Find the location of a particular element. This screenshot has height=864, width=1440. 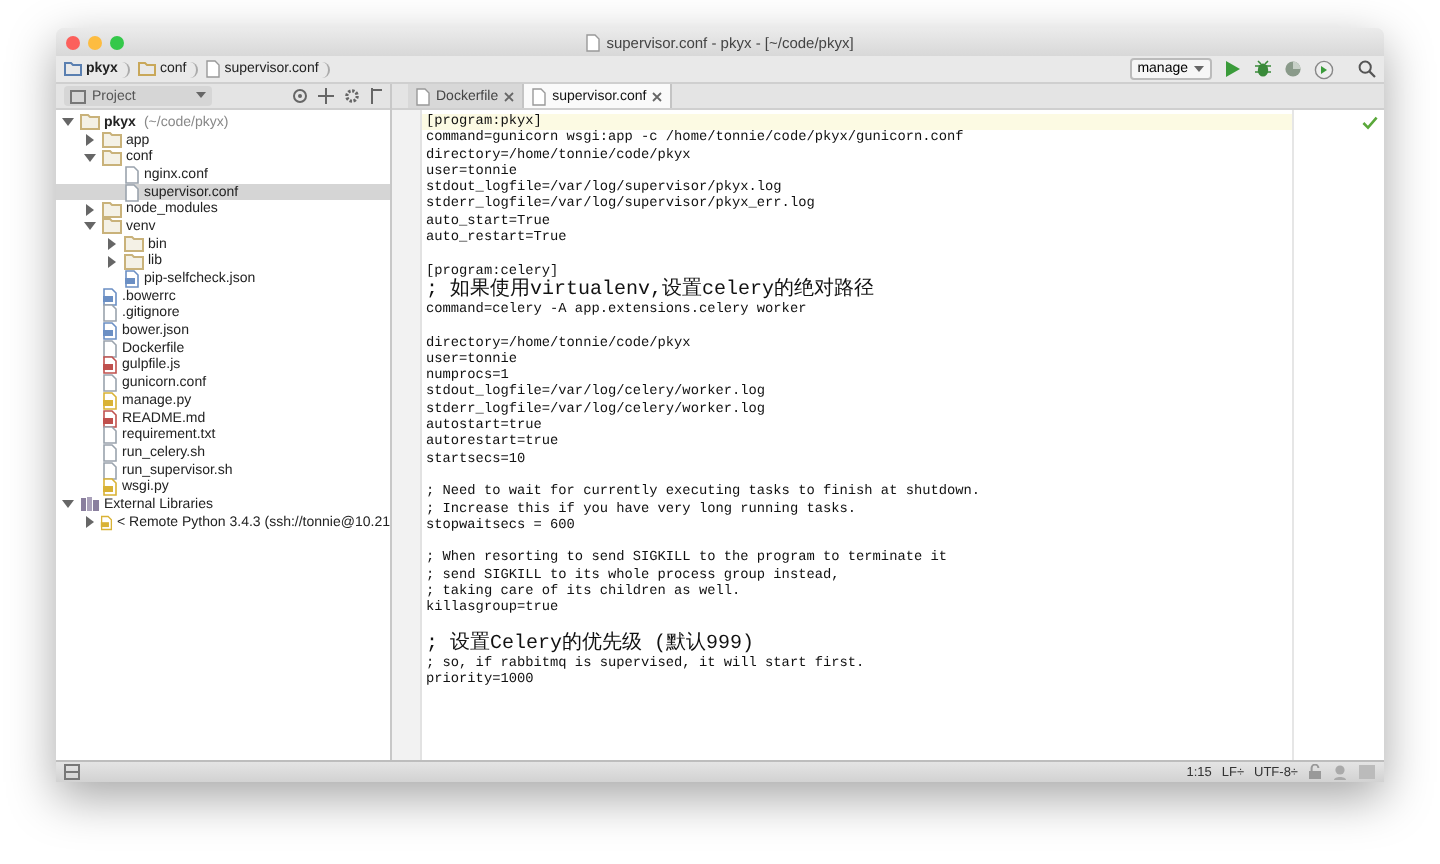

gear-icon is located at coordinates (352, 96).